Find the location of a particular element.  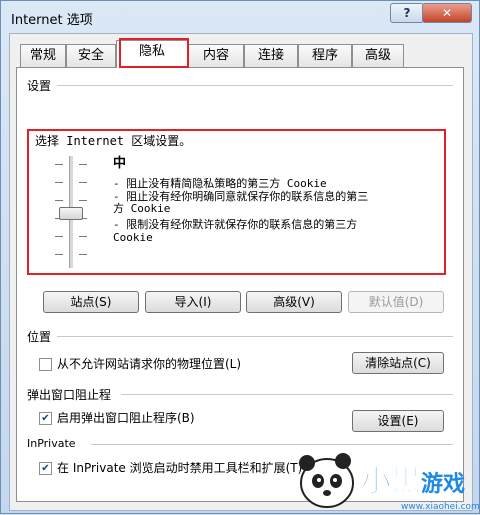

svg-text: 游戏 is located at coordinates (443, 484).